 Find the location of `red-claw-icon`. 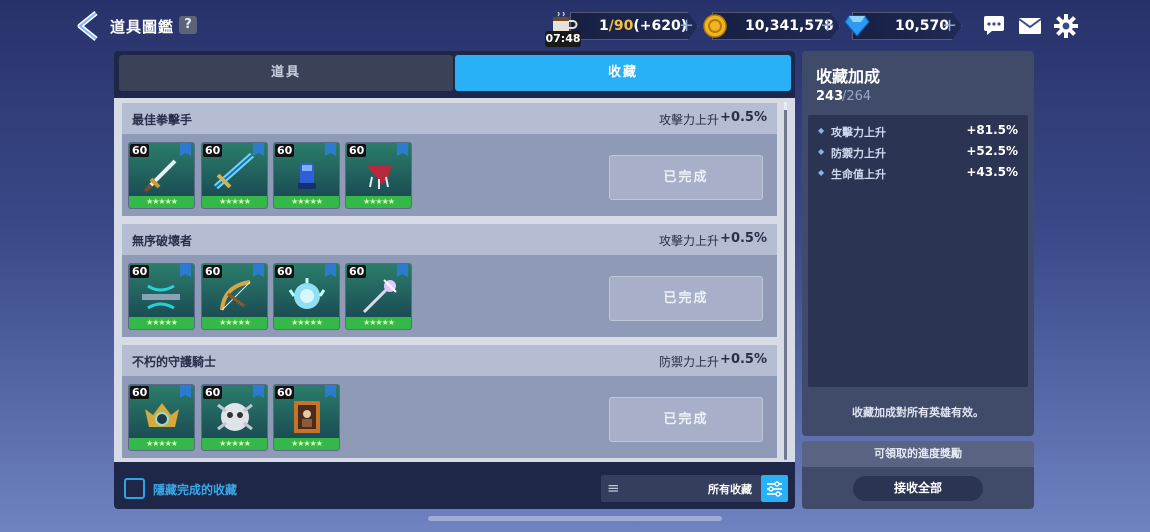

red-claw-icon is located at coordinates (379, 177).